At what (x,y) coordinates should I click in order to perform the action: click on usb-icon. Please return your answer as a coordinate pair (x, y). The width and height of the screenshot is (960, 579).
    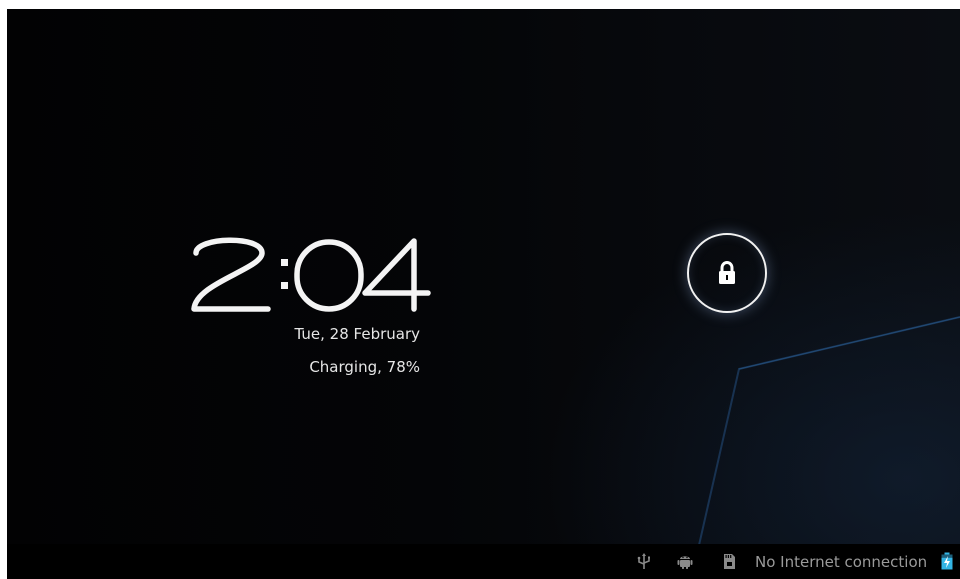
    Looking at the image, I should click on (643, 561).